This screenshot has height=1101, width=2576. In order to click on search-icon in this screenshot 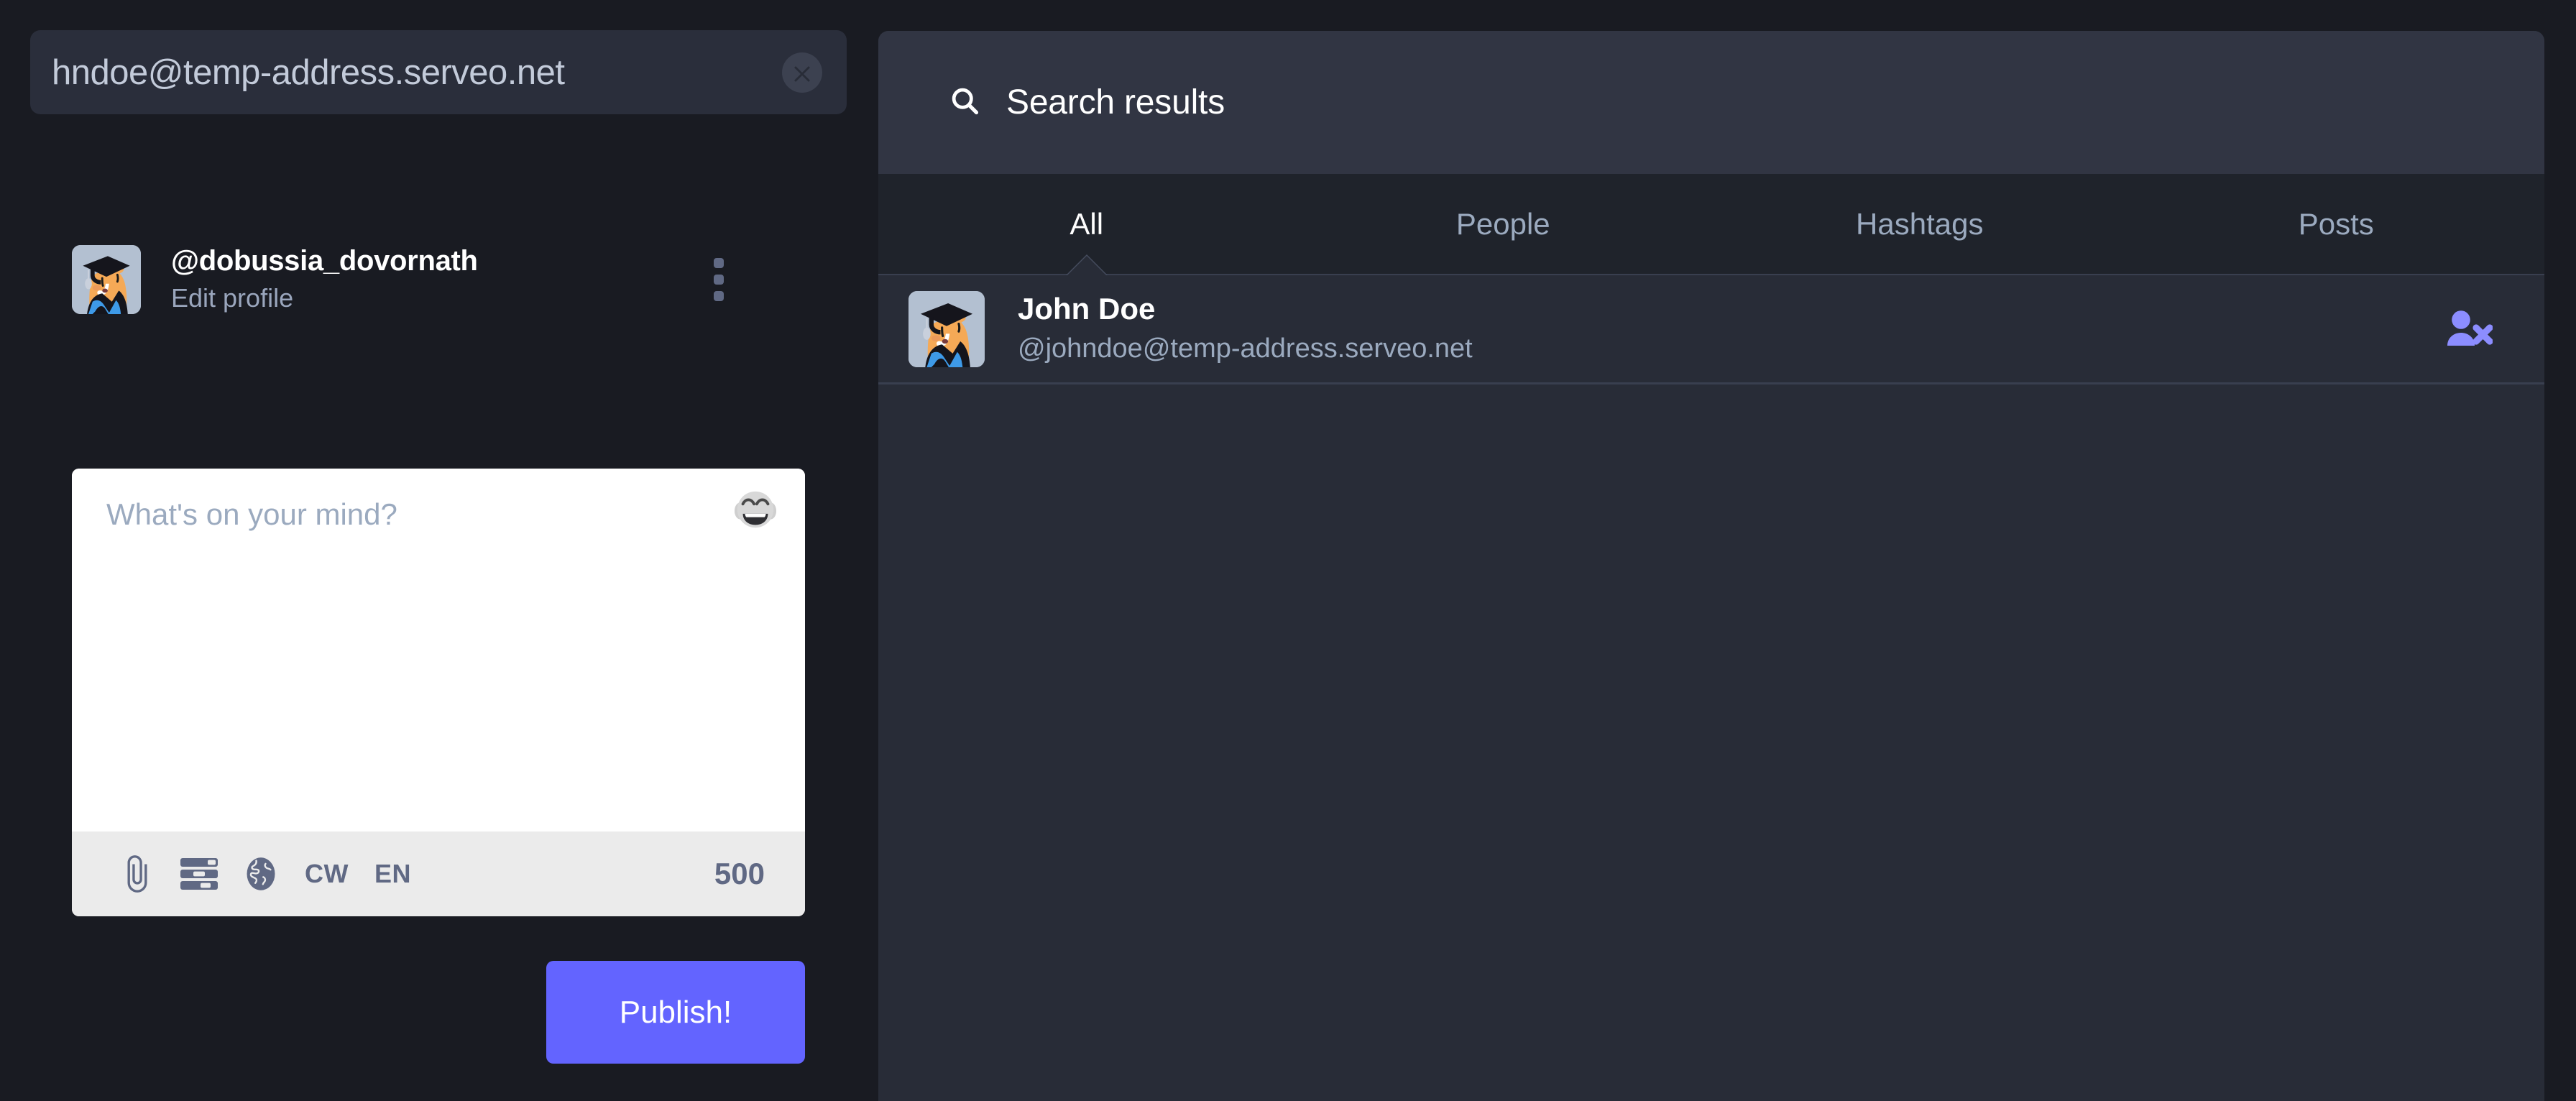, I will do `click(964, 102)`.